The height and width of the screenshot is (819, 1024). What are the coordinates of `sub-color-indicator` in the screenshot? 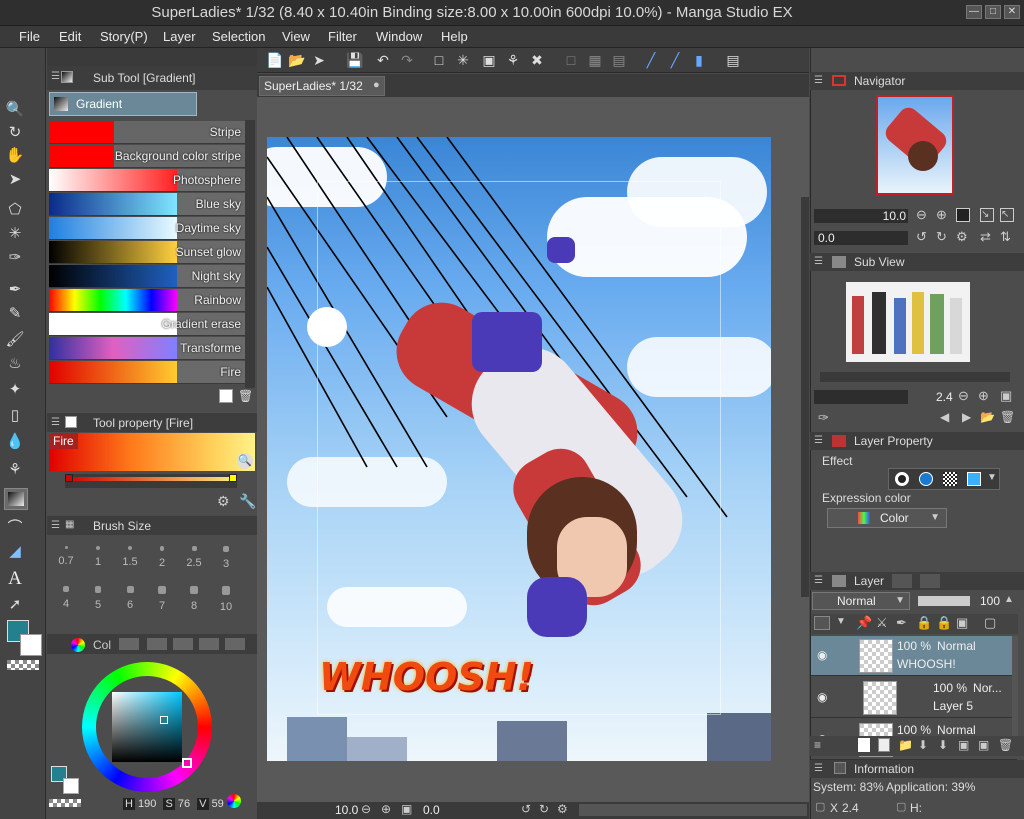 It's located at (71, 786).